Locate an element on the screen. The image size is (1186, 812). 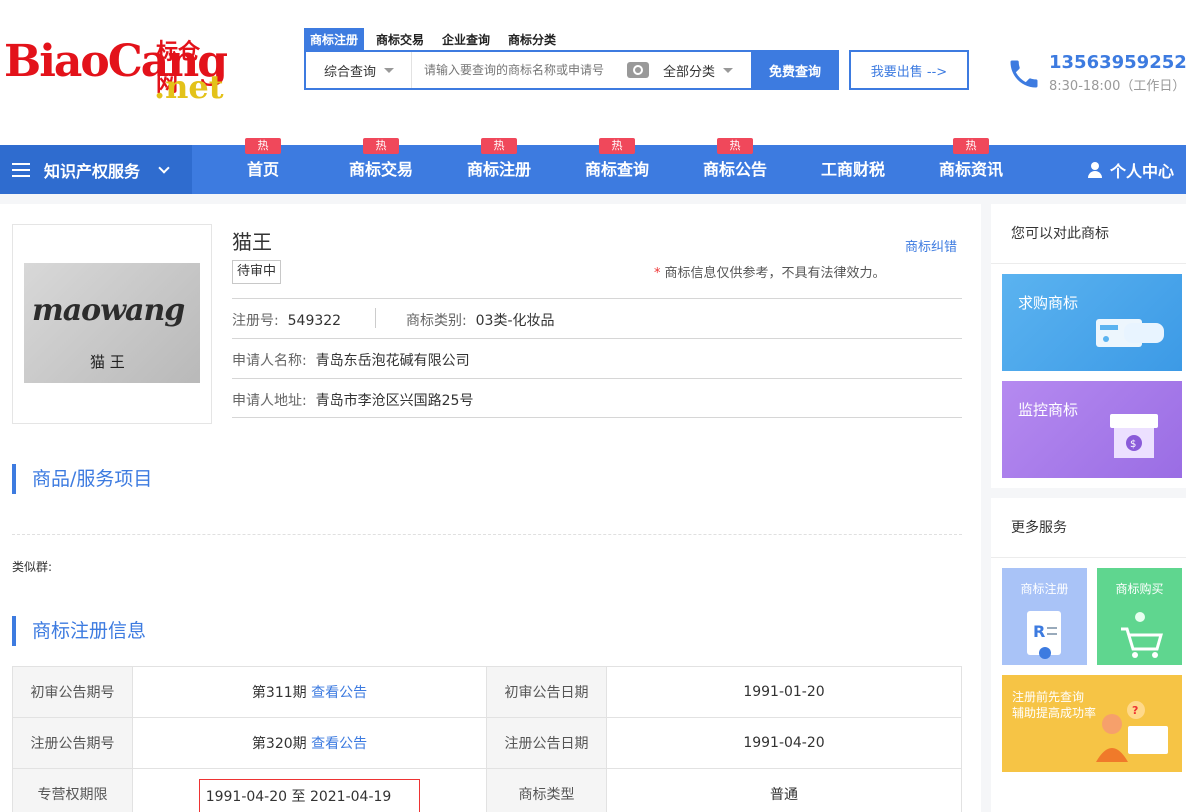
nav-label: 商标资讯 is located at coordinates (970, 169).